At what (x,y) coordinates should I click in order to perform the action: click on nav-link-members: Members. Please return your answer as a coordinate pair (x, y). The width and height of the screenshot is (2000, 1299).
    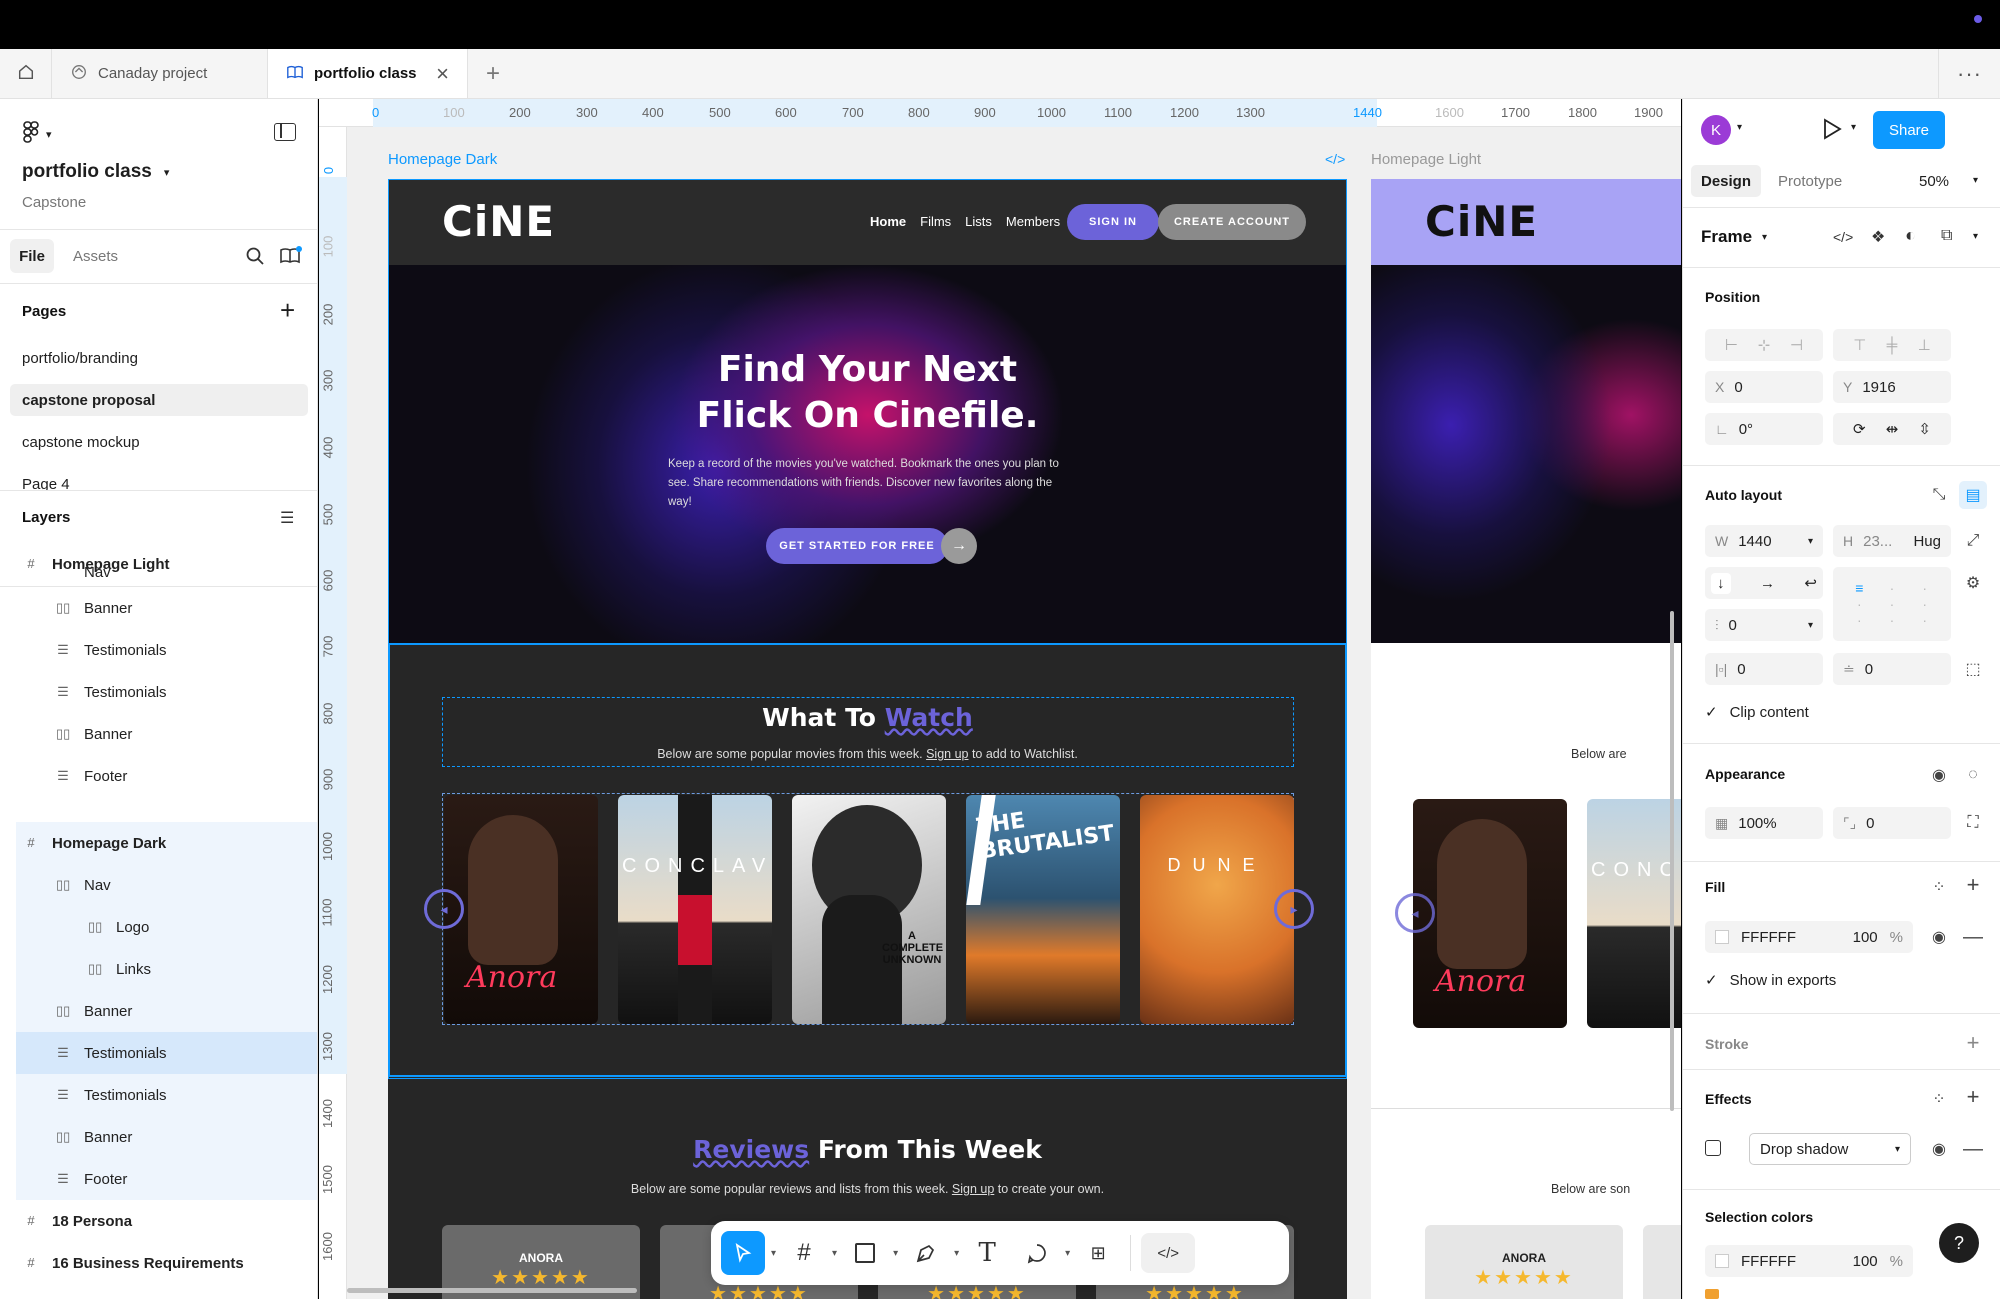
    Looking at the image, I should click on (1033, 221).